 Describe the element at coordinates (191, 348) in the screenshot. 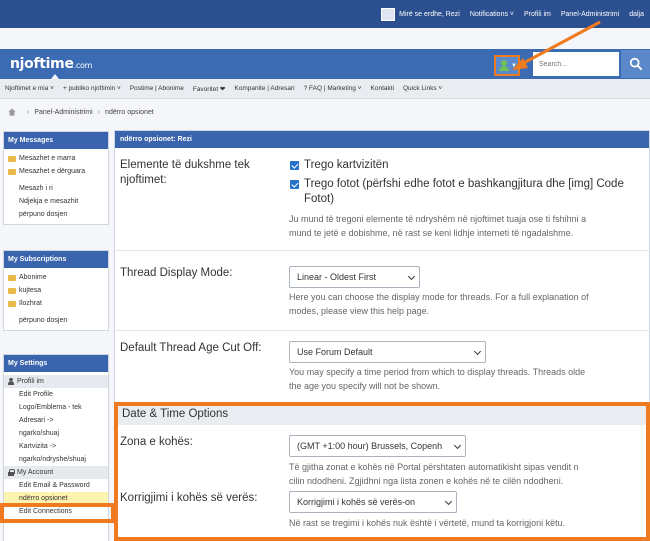

I see `thread-age-label: Default Thread Age Cut Off:` at that location.